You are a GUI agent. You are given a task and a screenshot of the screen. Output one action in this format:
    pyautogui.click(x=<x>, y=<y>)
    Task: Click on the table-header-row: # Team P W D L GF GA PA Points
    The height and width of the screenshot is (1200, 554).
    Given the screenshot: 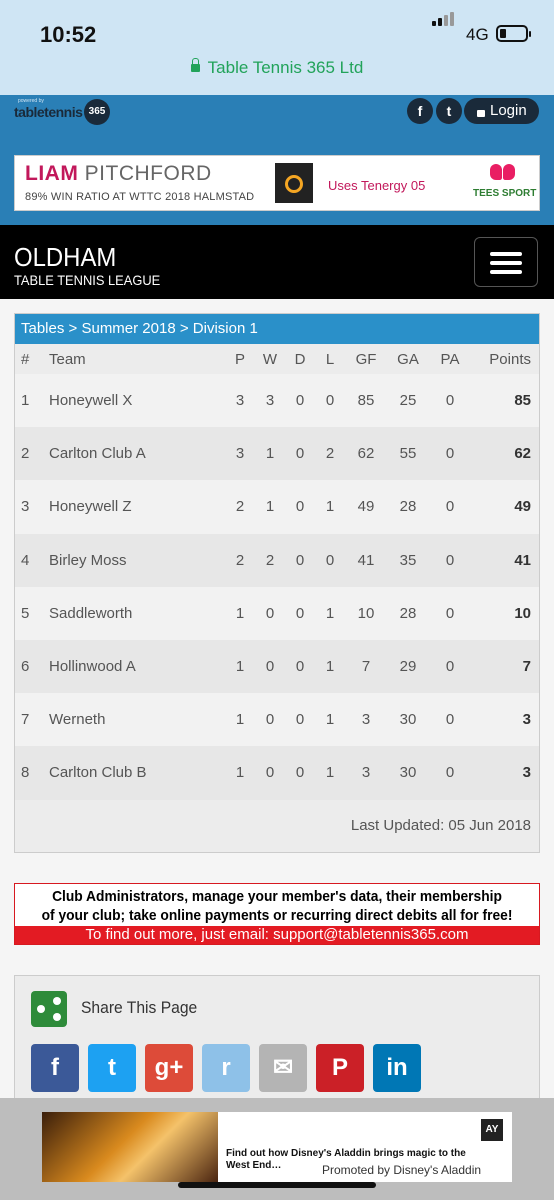 What is the action you would take?
    pyautogui.click(x=277, y=359)
    